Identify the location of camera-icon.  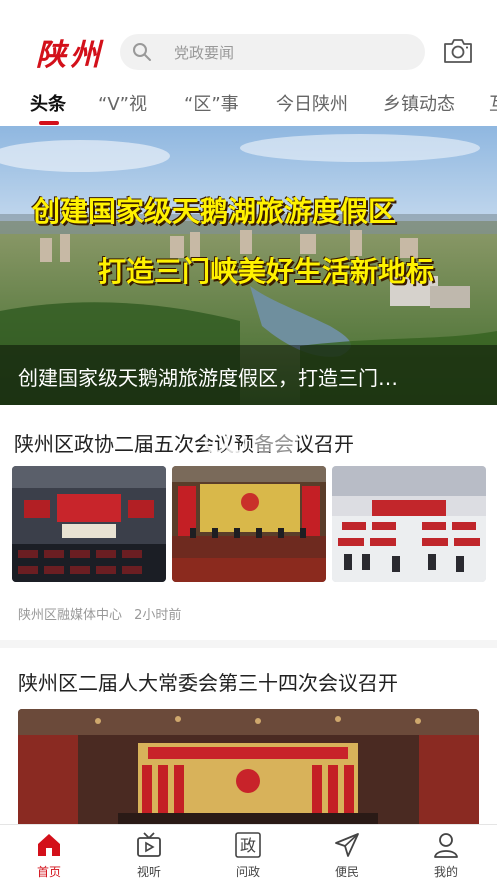
(458, 51).